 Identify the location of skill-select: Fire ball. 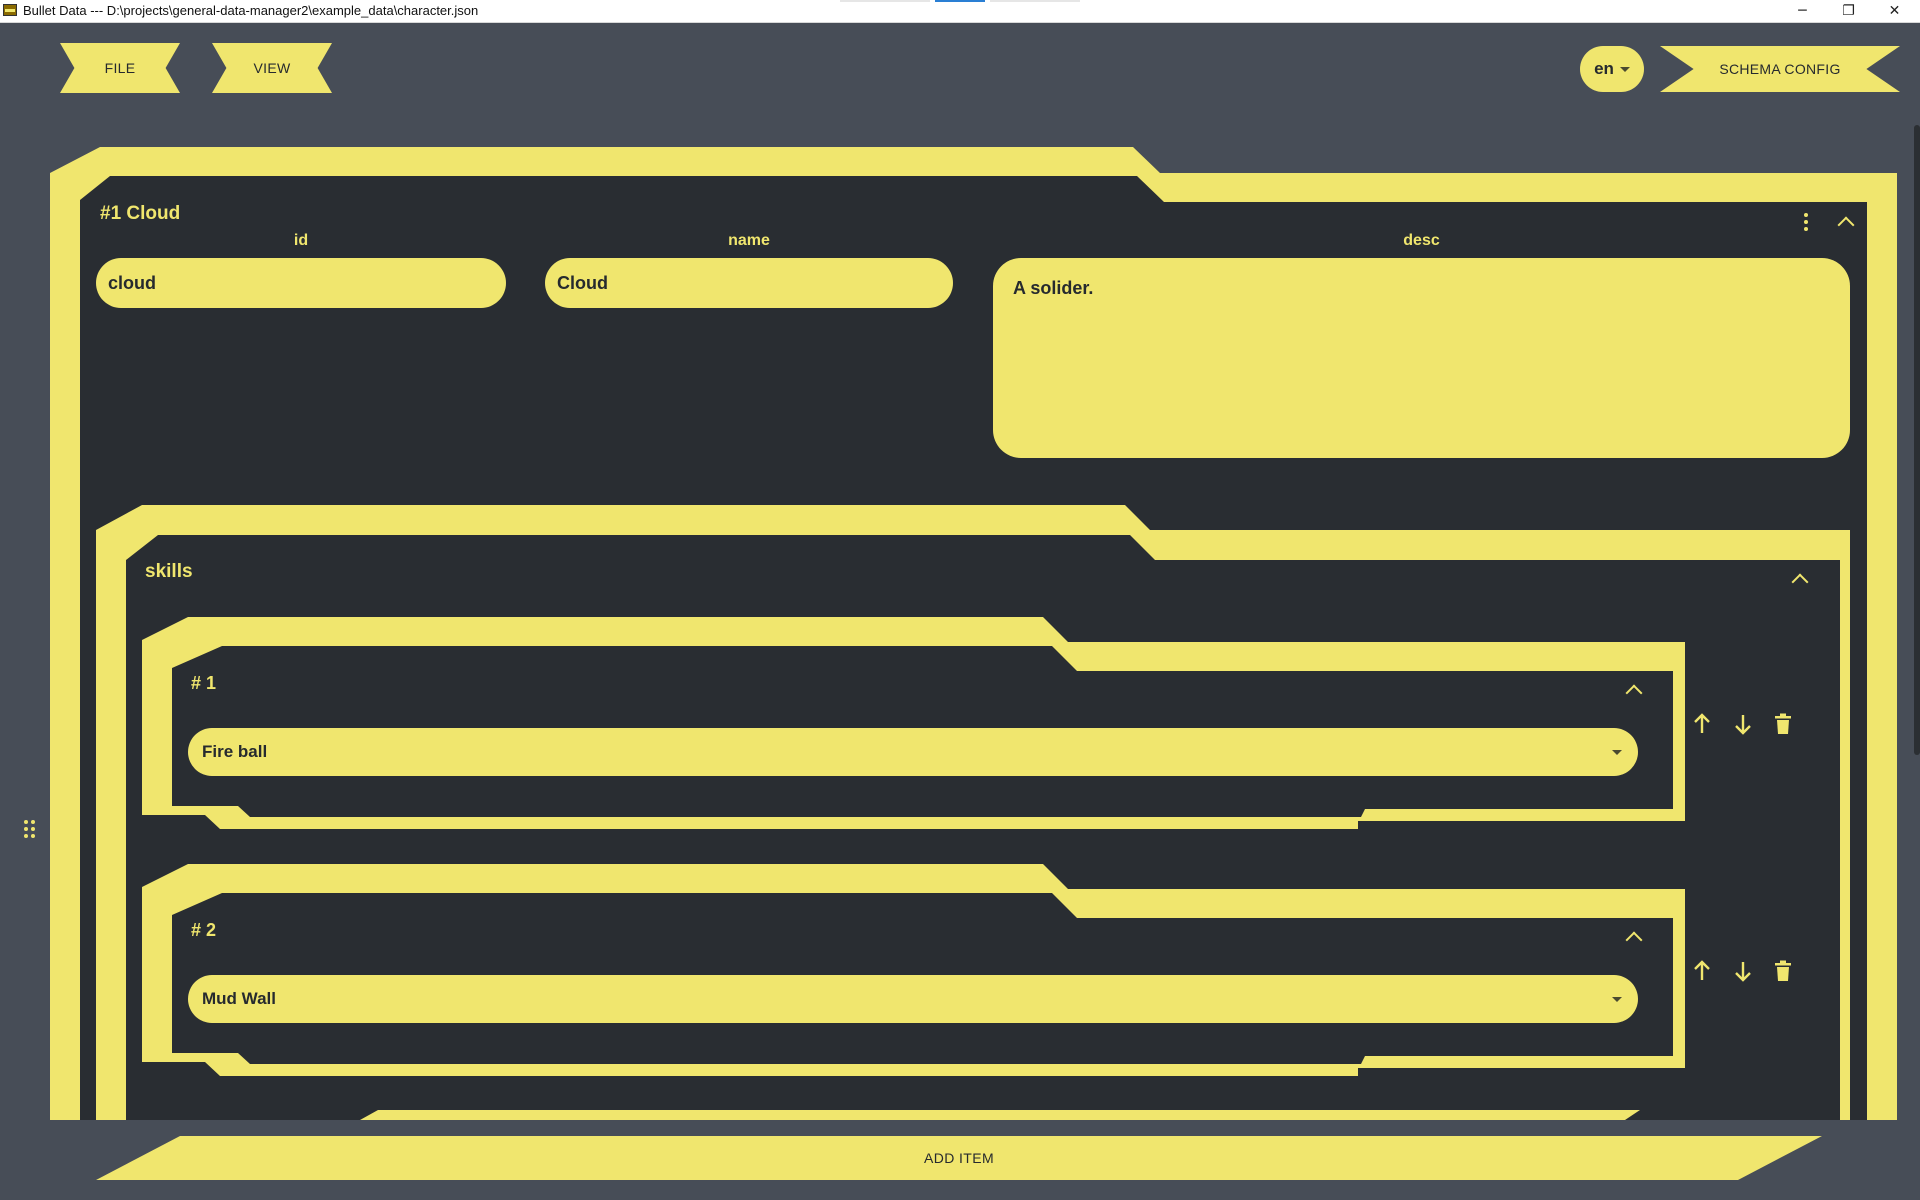
(913, 752).